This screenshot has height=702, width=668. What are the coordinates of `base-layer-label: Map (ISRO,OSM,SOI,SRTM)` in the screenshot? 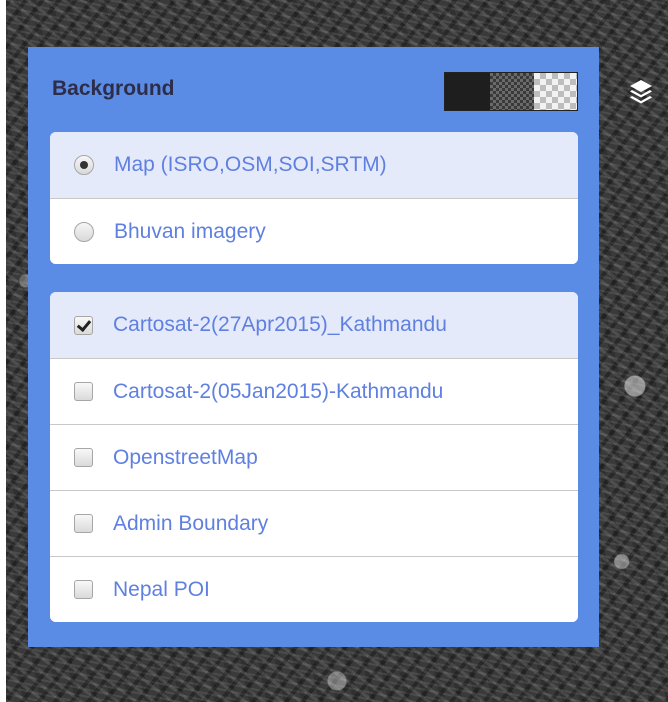 It's located at (250, 164).